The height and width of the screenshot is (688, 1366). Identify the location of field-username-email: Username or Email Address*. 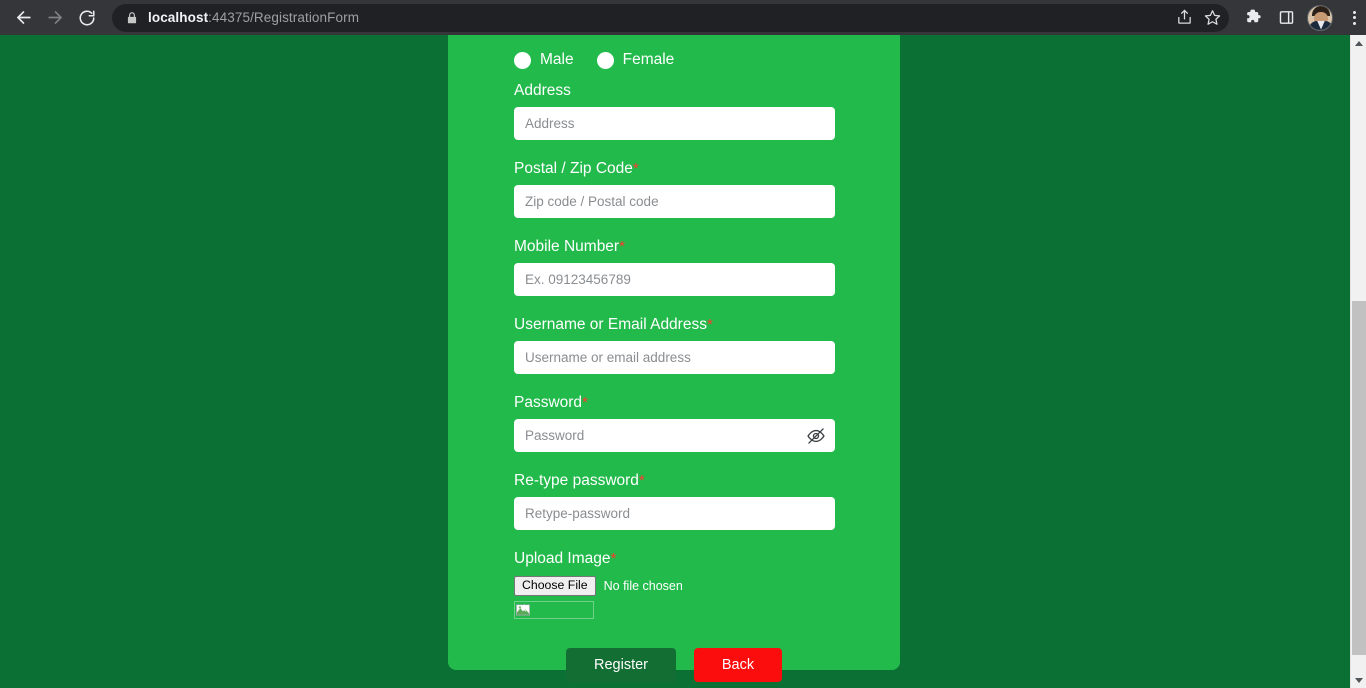
(674, 345).